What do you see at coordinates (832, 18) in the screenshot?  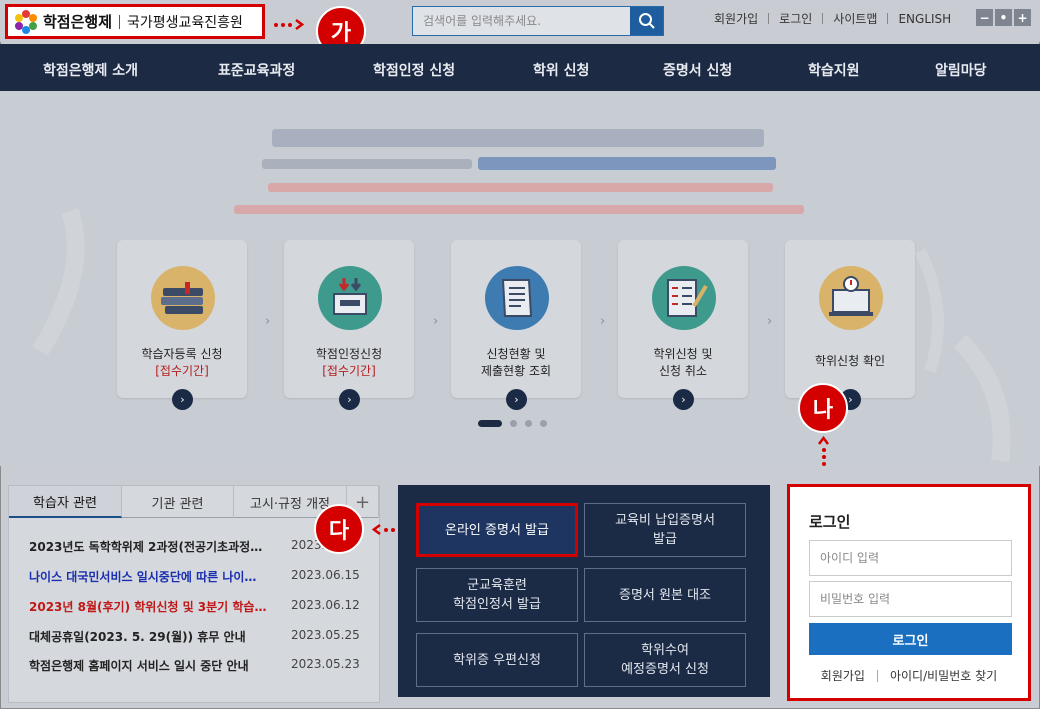 I see `utility-links: 회원가입 로그인 사이트맵 ENGLISH` at bounding box center [832, 18].